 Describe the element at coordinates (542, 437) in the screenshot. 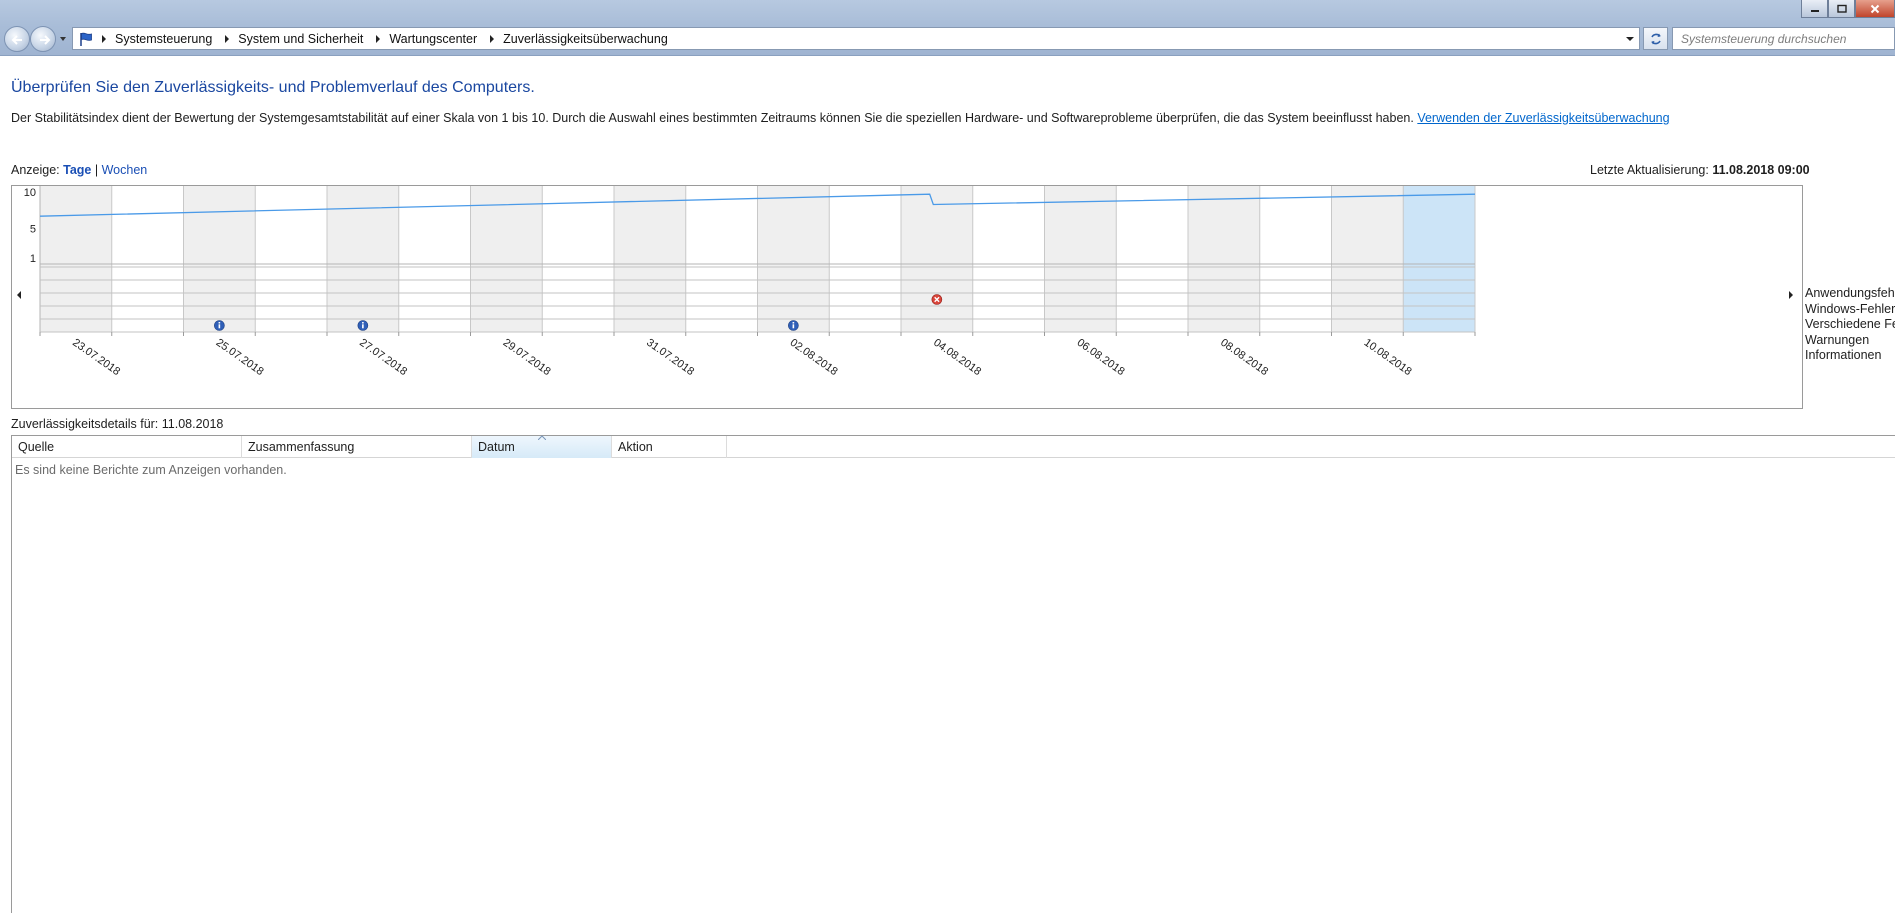

I see `sort-ascending-icon` at that location.